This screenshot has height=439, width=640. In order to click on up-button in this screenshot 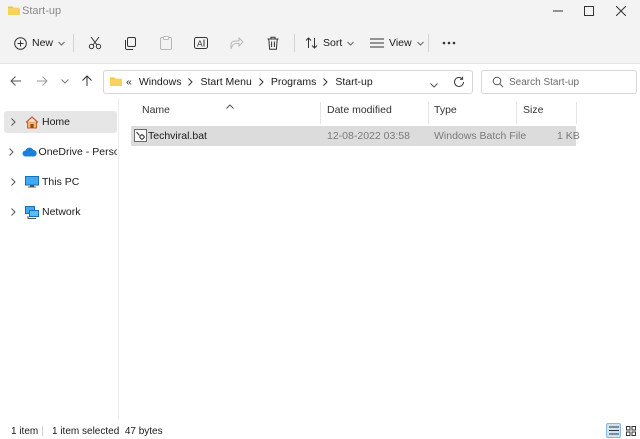, I will do `click(87, 81)`.